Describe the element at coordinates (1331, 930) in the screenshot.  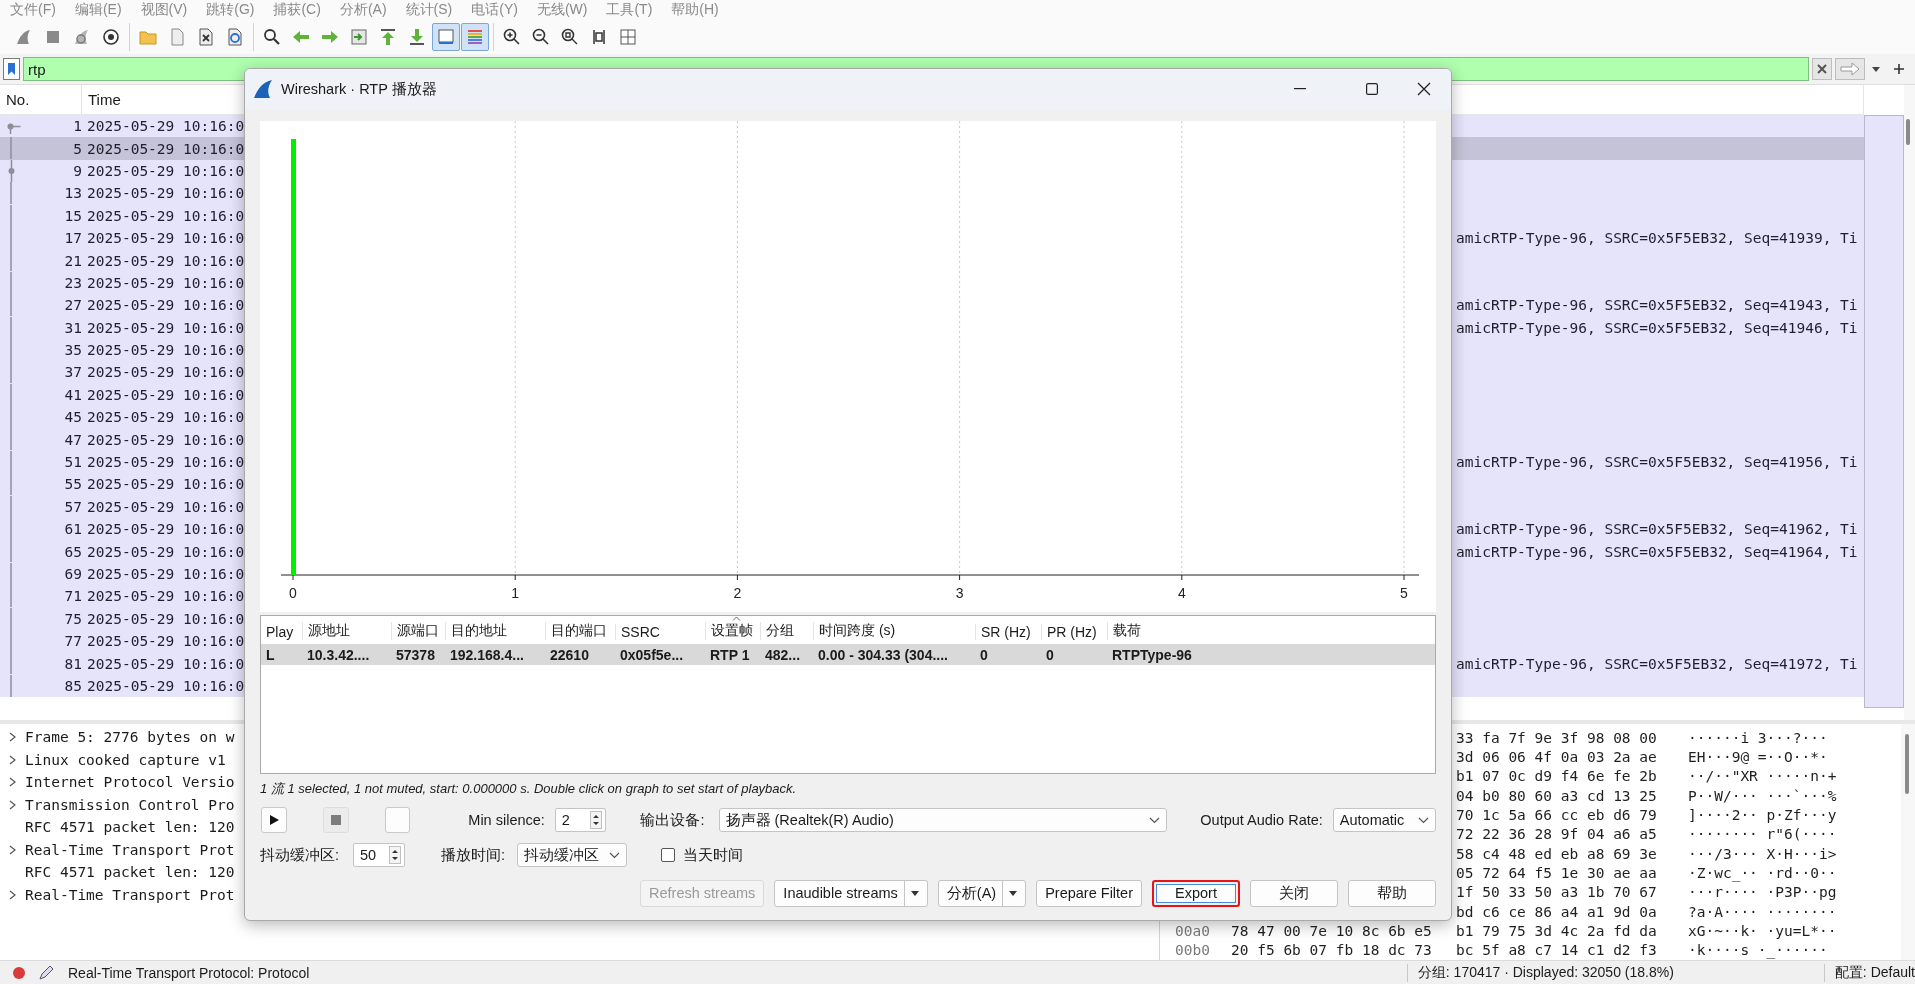
I see `hex-bytes: 78 47 00 7e 10 8c 6b e5` at that location.